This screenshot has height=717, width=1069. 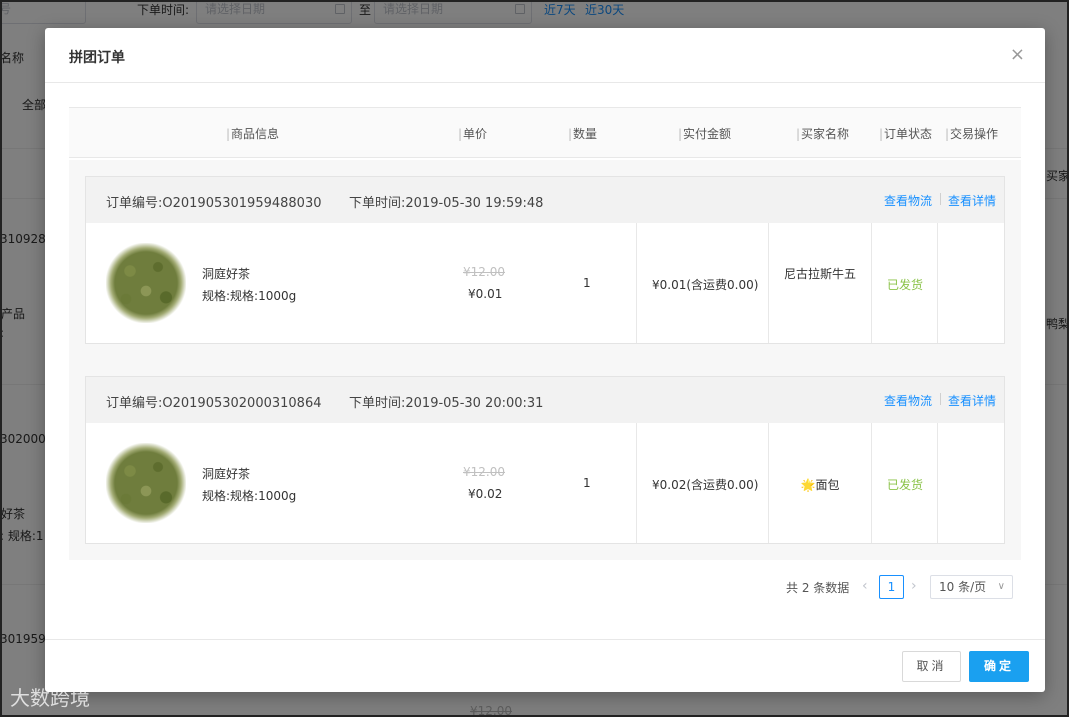 What do you see at coordinates (827, 485) in the screenshot?
I see `buyer-name-text: 面包` at bounding box center [827, 485].